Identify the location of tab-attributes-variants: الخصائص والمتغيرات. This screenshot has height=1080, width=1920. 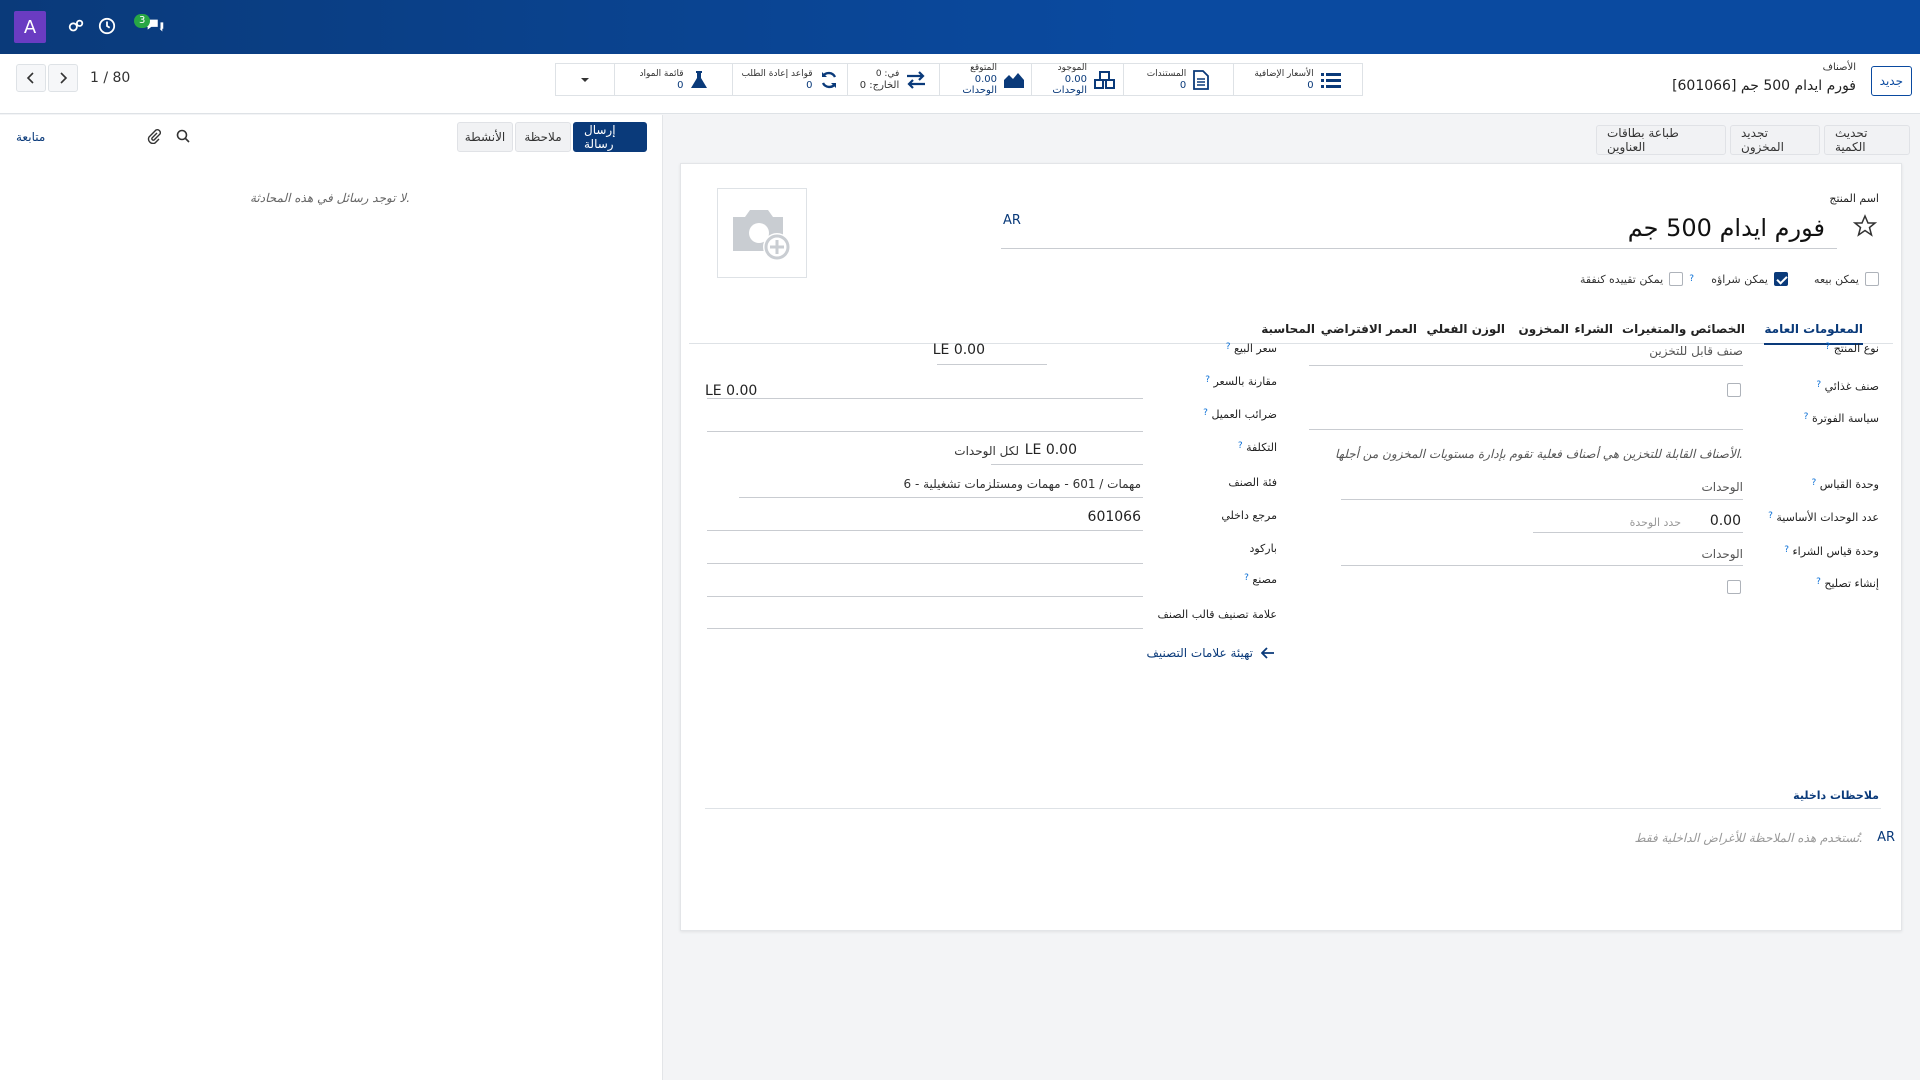
(1683, 329).